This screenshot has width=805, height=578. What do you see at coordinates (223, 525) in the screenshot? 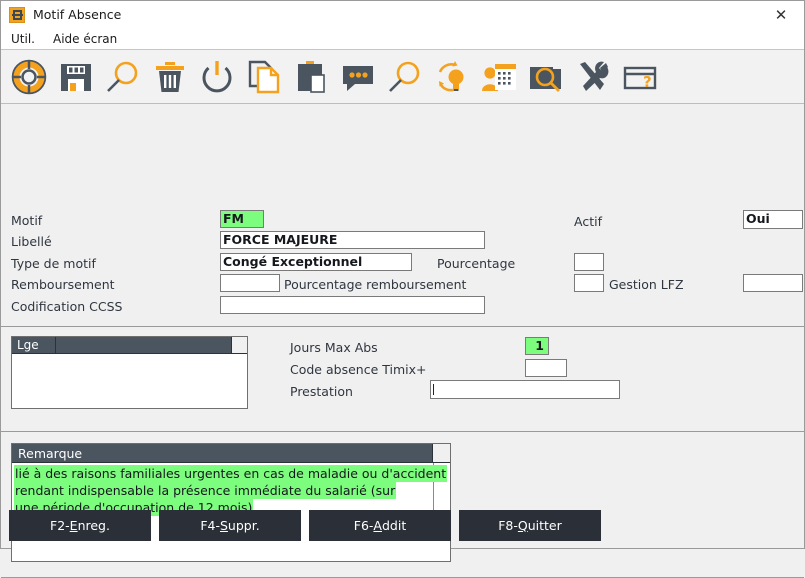
I see `f4-mnemonic: S` at bounding box center [223, 525].